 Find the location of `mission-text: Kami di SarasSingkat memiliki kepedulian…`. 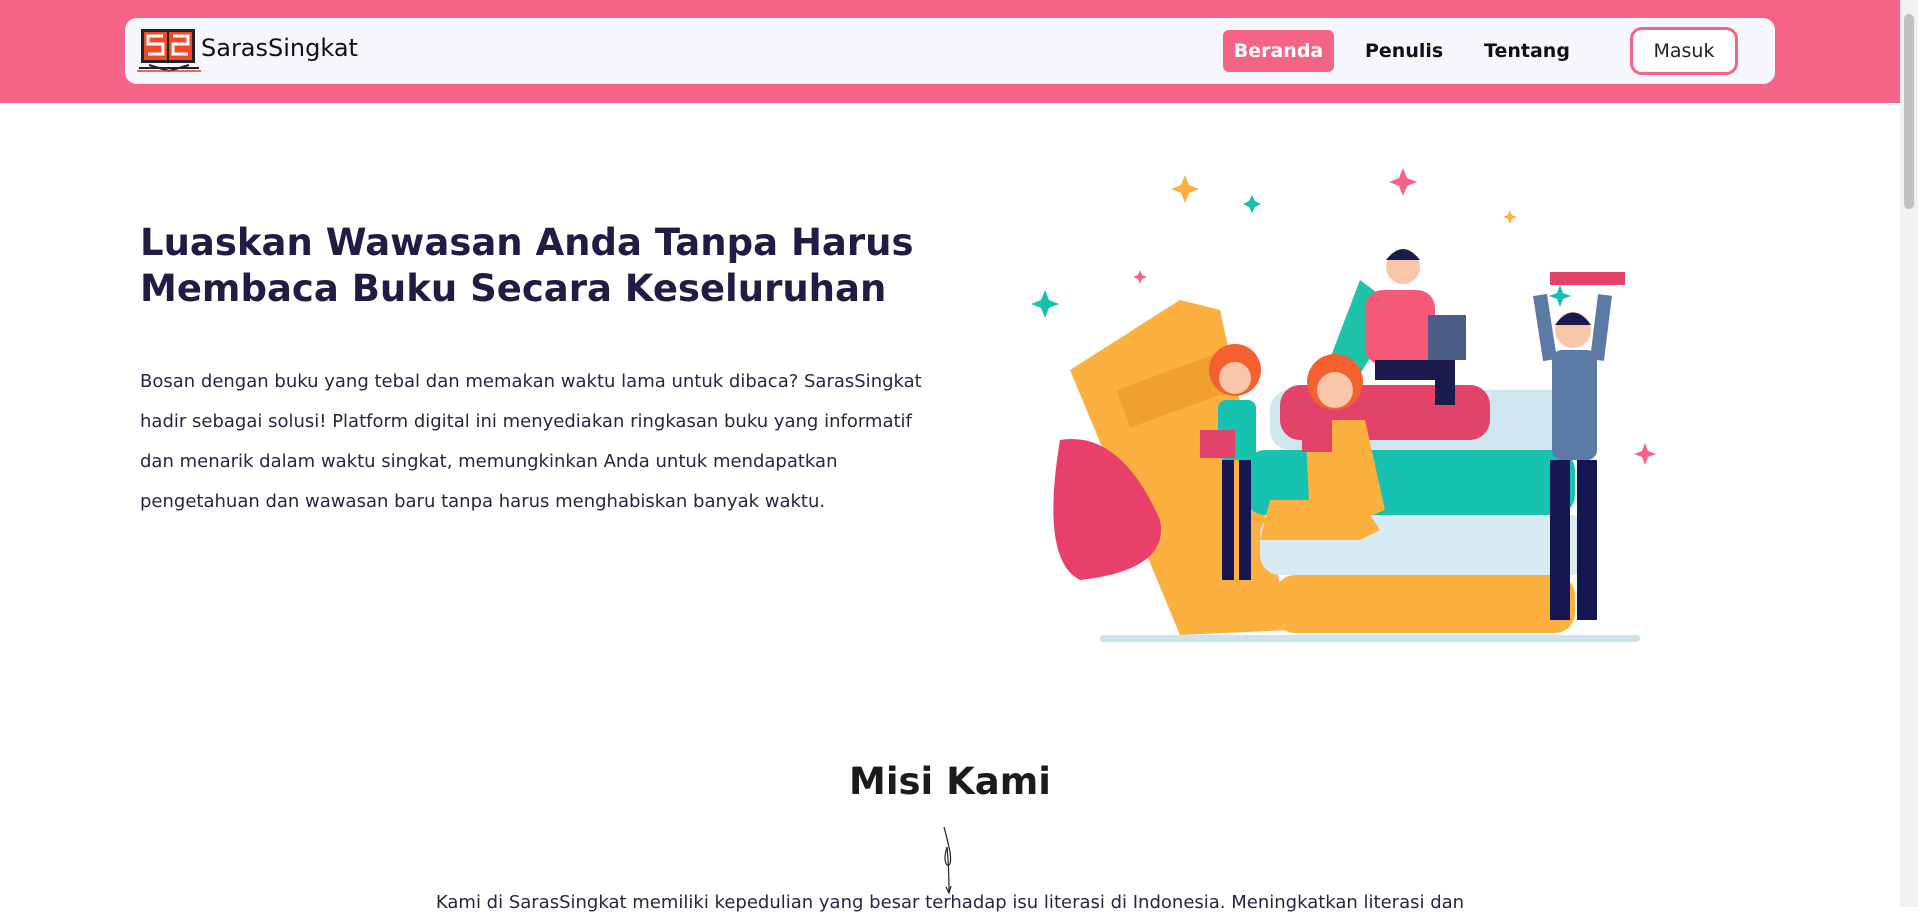

mission-text: Kami di SarasSingkat memiliki kepedulian… is located at coordinates (950, 902).